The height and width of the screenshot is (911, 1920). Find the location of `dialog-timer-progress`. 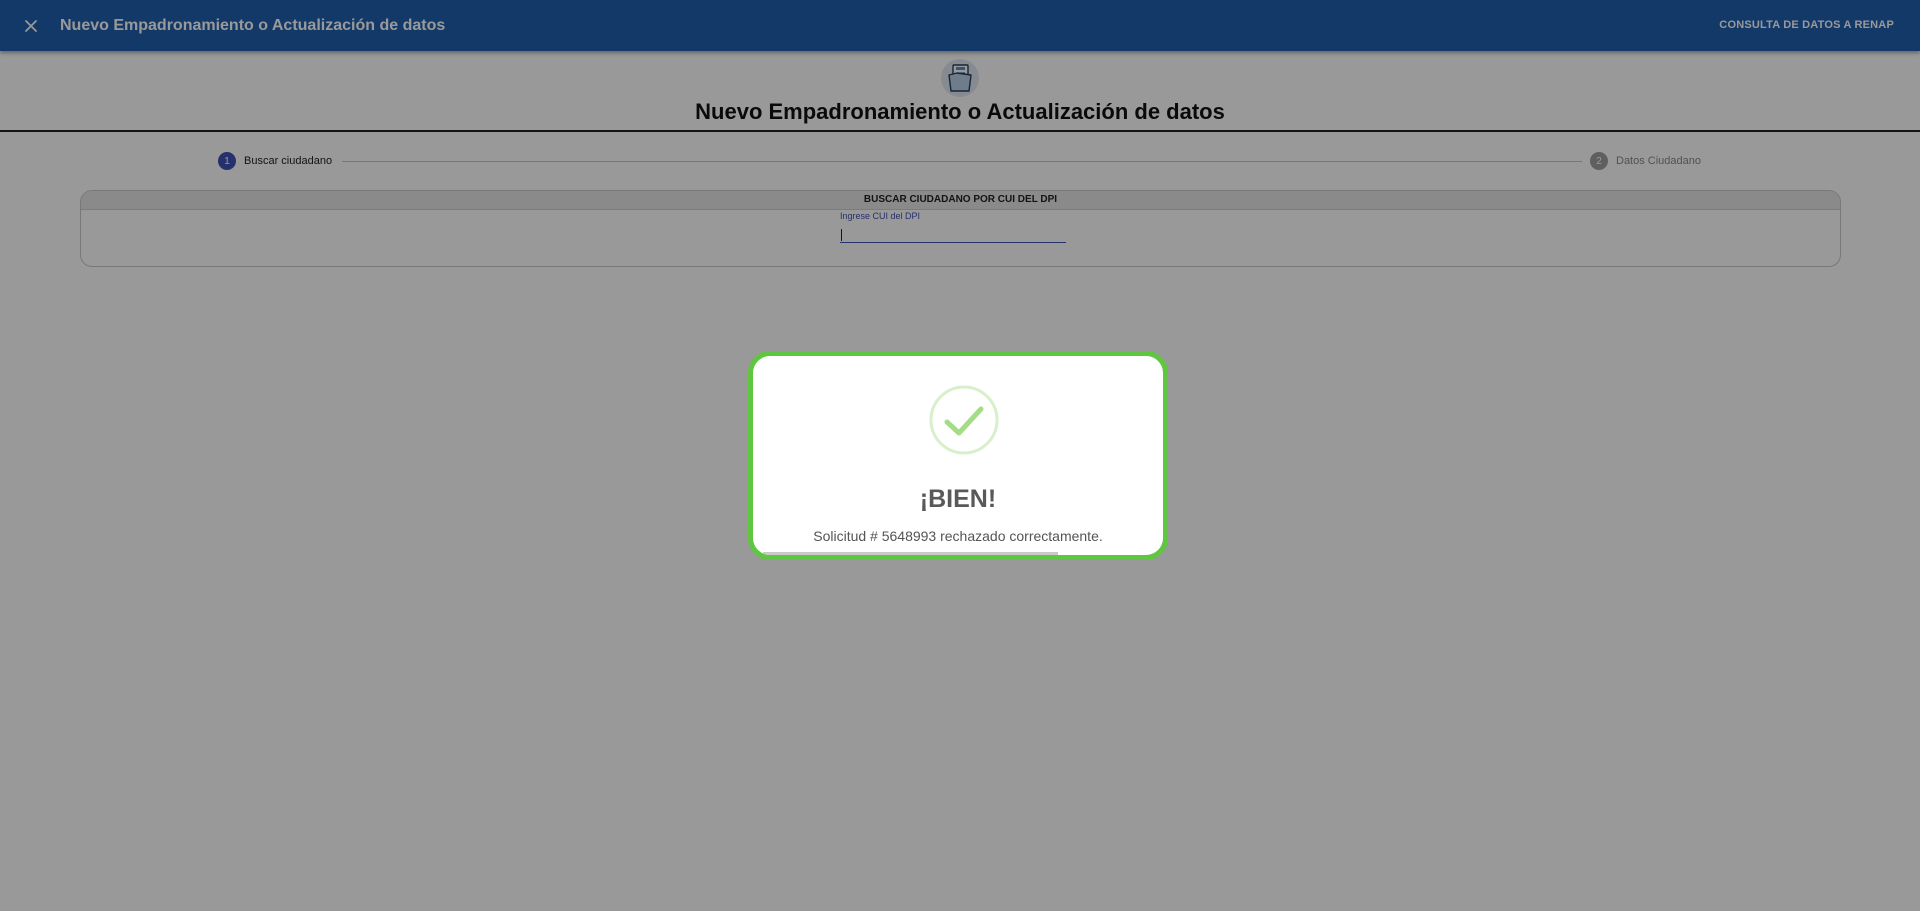

dialog-timer-progress is located at coordinates (910, 553).